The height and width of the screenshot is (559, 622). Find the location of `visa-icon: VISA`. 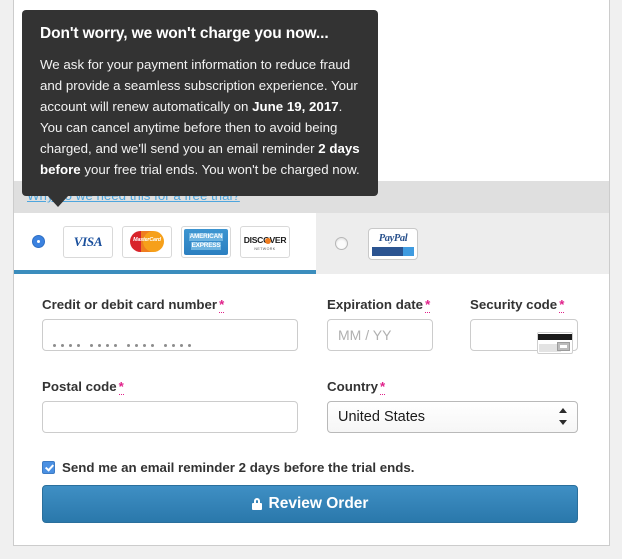

visa-icon: VISA is located at coordinates (88, 241).